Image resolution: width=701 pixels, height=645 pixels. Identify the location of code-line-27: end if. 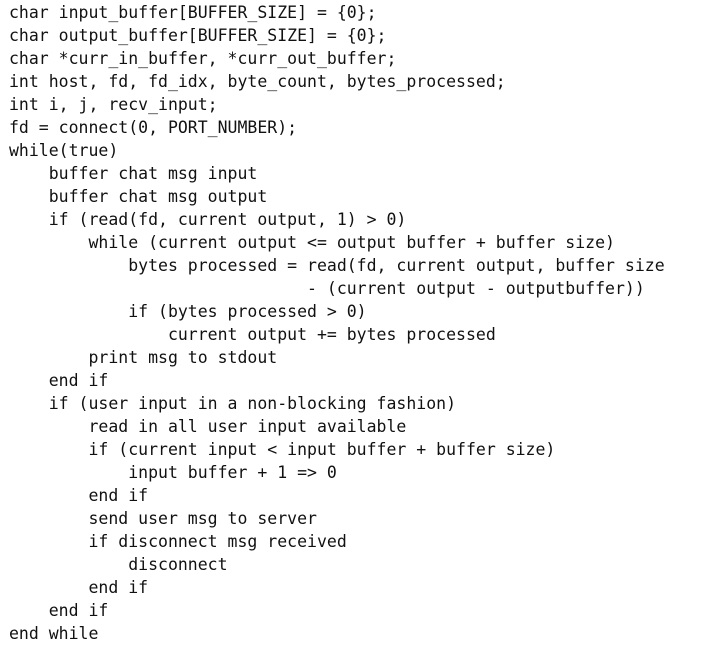
(59, 610).